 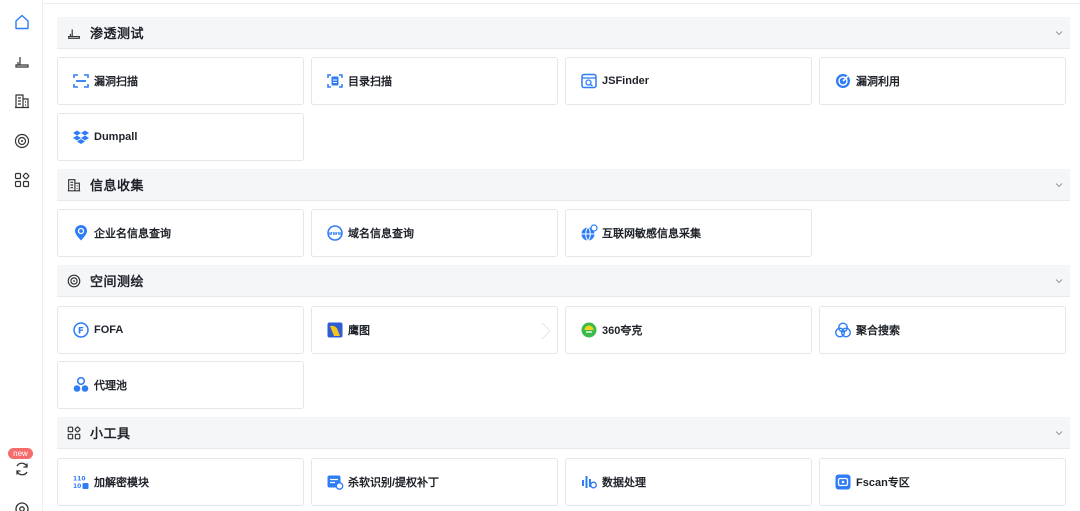 I want to click on directory-icon, so click(x=335, y=81).